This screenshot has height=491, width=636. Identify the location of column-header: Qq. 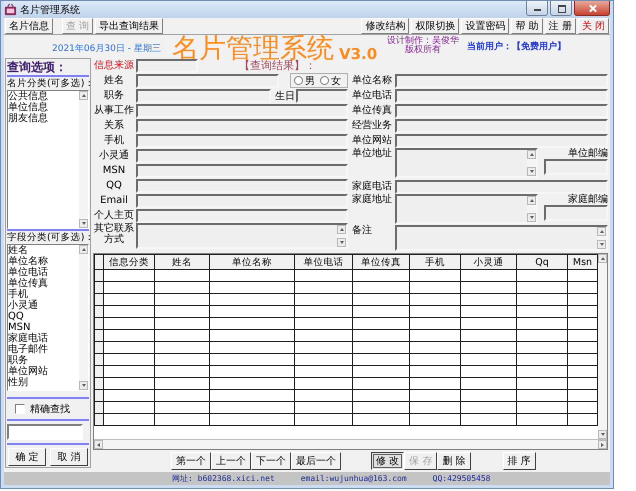
(542, 262).